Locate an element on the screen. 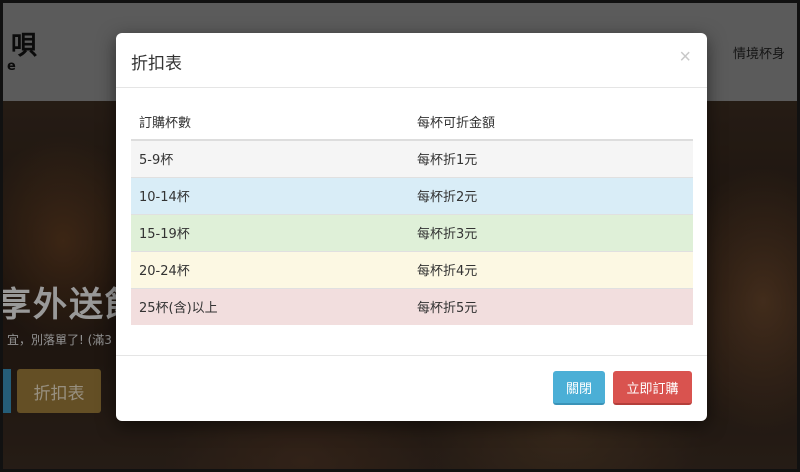  table-header-row: 訂購杯數 每杯可折金額 is located at coordinates (412, 122).